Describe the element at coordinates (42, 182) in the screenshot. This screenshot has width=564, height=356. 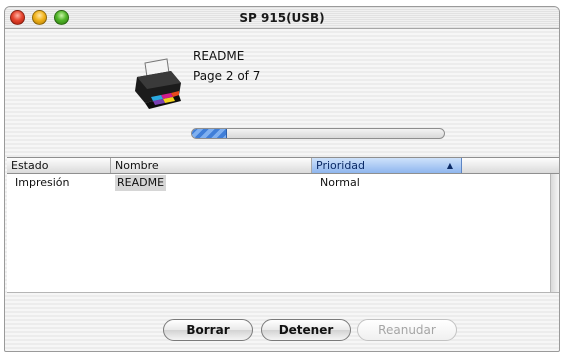
I see `row-estado: Impresión` at that location.